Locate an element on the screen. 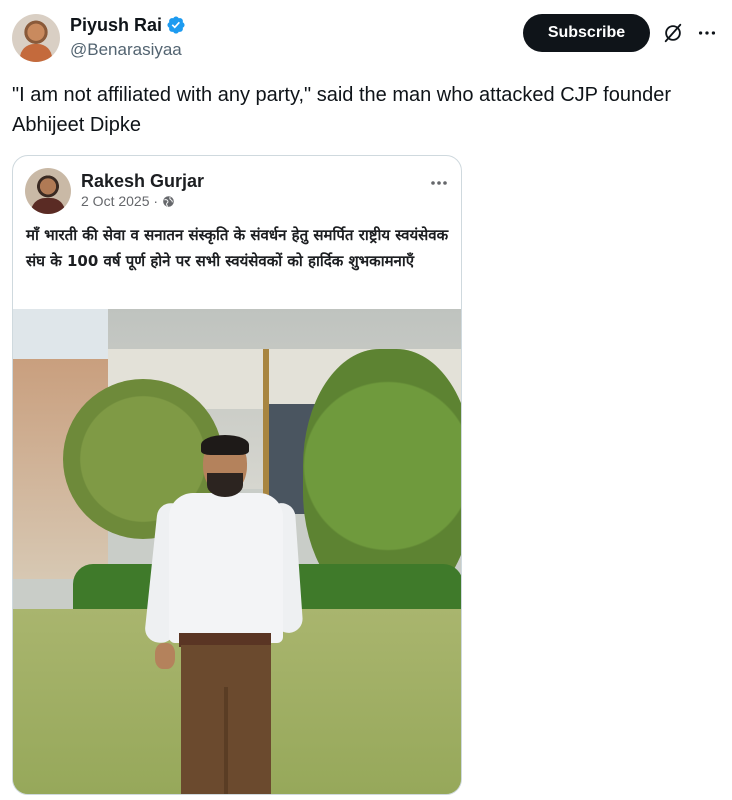 This screenshot has width=732, height=800. author-name-row: Piyush Rai is located at coordinates (128, 25).